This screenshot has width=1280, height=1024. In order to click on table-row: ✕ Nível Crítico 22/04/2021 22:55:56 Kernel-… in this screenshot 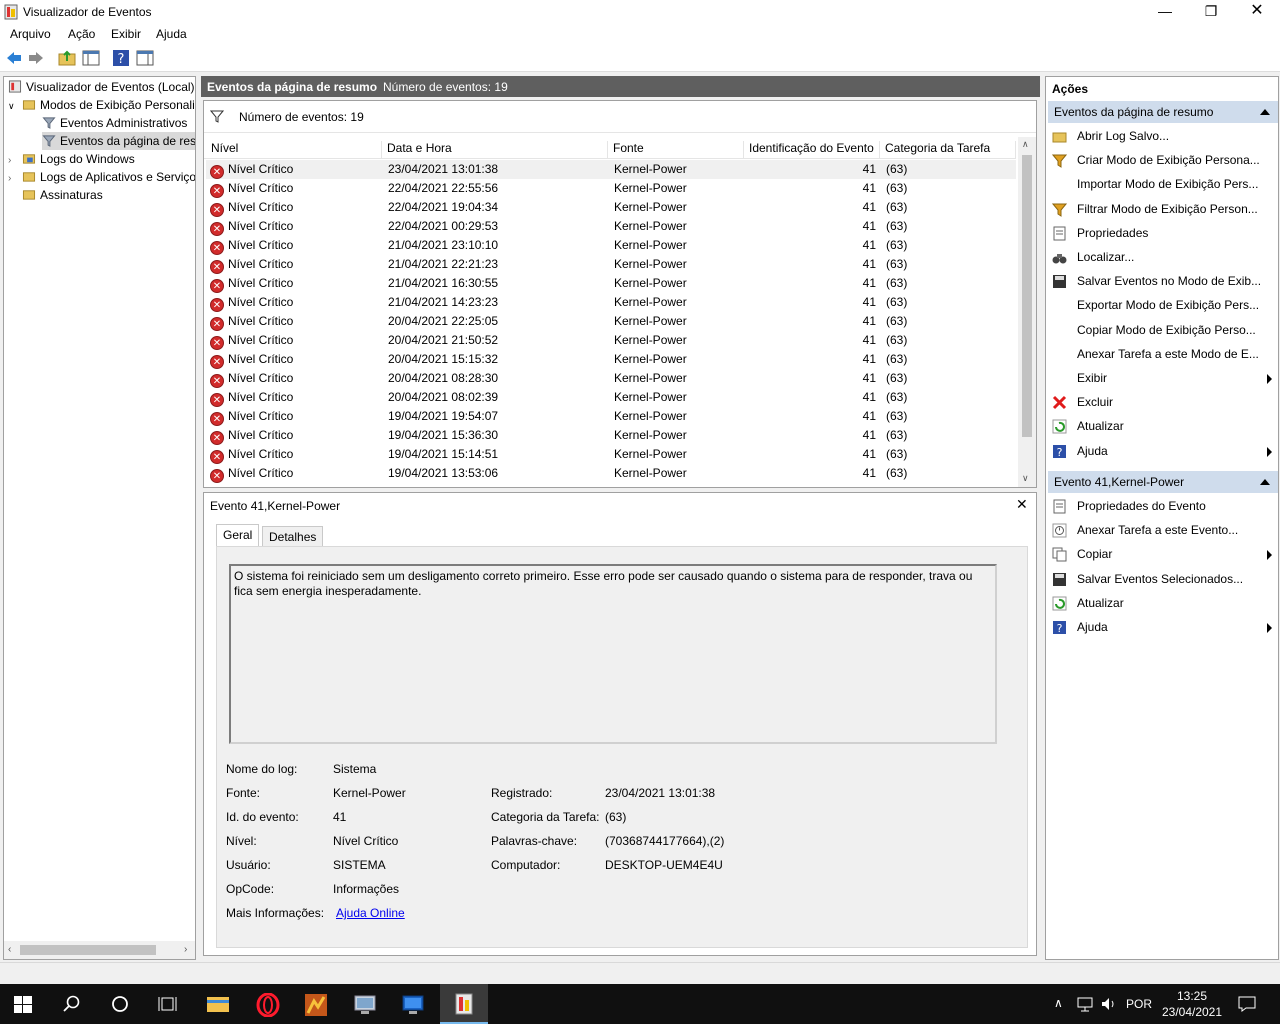, I will do `click(611, 188)`.